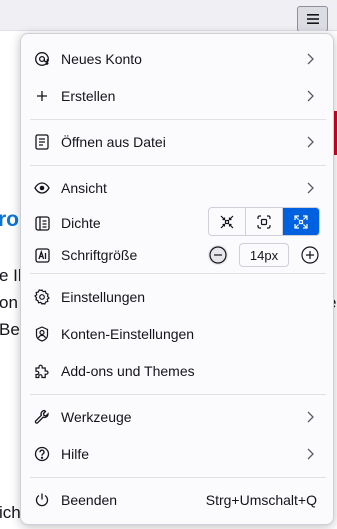 The width and height of the screenshot is (337, 529). What do you see at coordinates (89, 500) in the screenshot?
I see `menu-item-label: Beenden` at bounding box center [89, 500].